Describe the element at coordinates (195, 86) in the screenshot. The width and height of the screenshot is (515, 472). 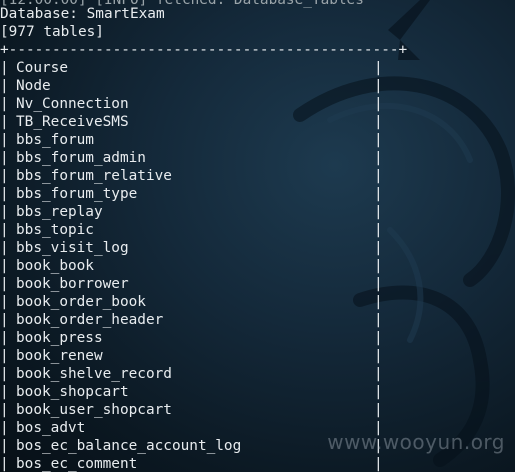
I see `table-row: | Node |` at that location.